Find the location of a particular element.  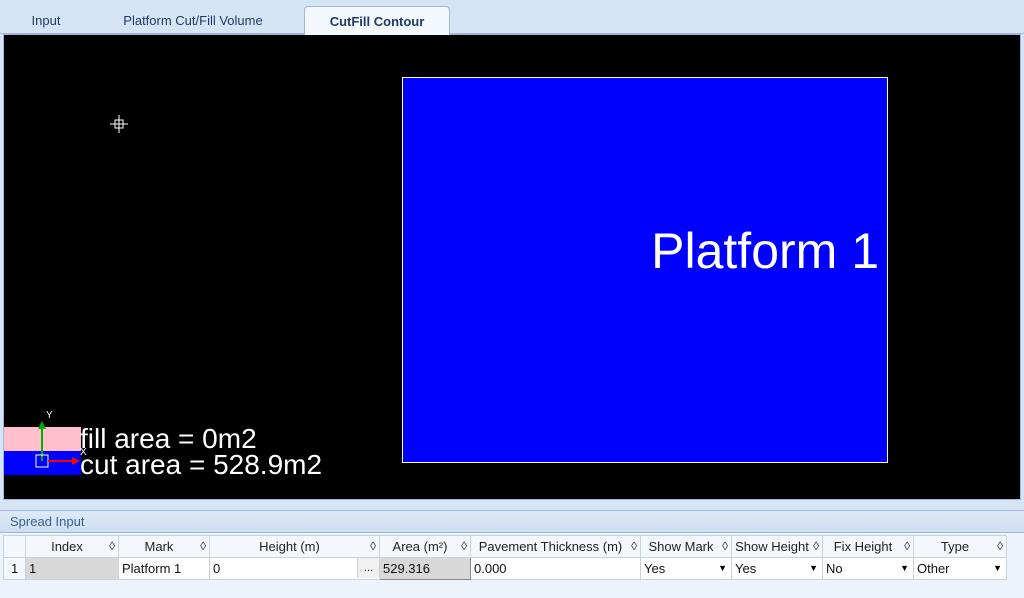

cell-pavement-thickness: 0.000 is located at coordinates (555, 568).